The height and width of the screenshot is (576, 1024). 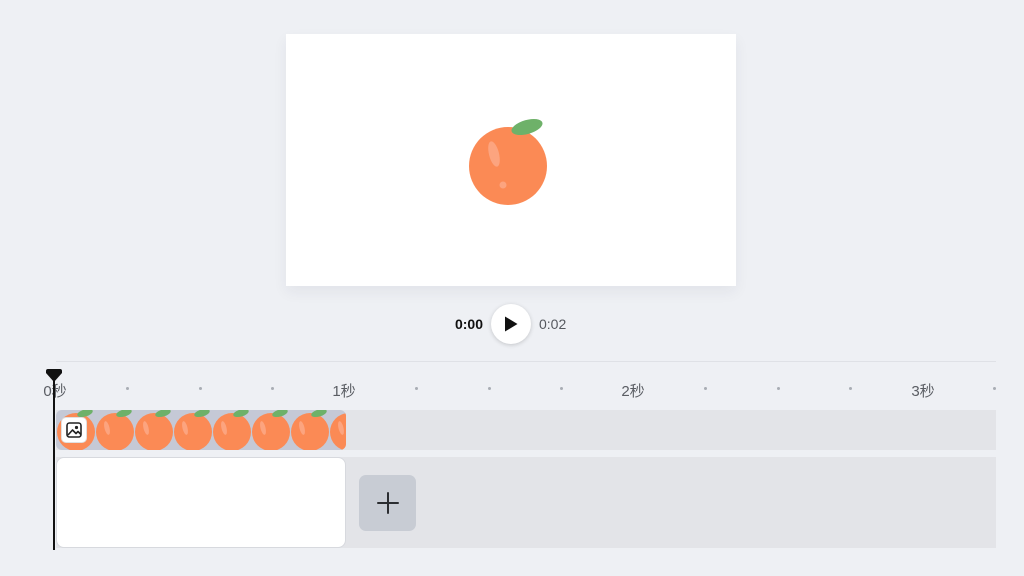 What do you see at coordinates (526, 361) in the screenshot?
I see `divider` at bounding box center [526, 361].